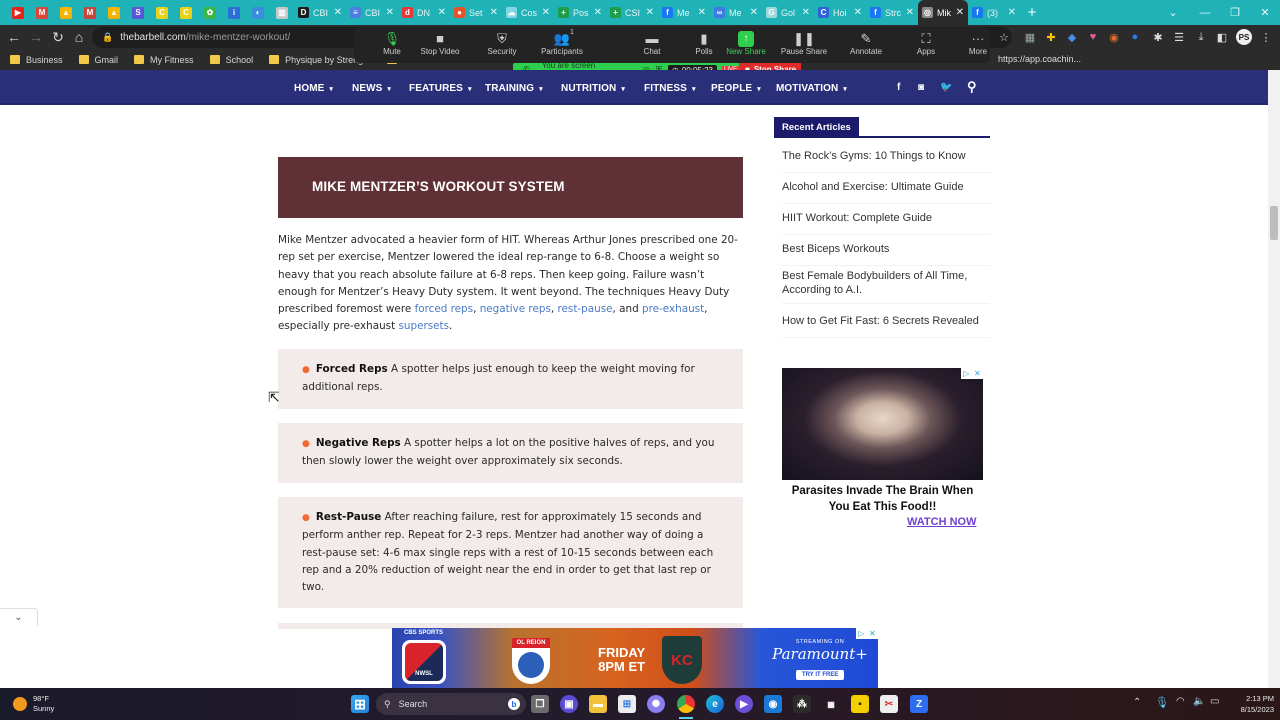 This screenshot has height=720, width=1280. What do you see at coordinates (18, 12) in the screenshot?
I see `pinned-tab: ▶` at bounding box center [18, 12].